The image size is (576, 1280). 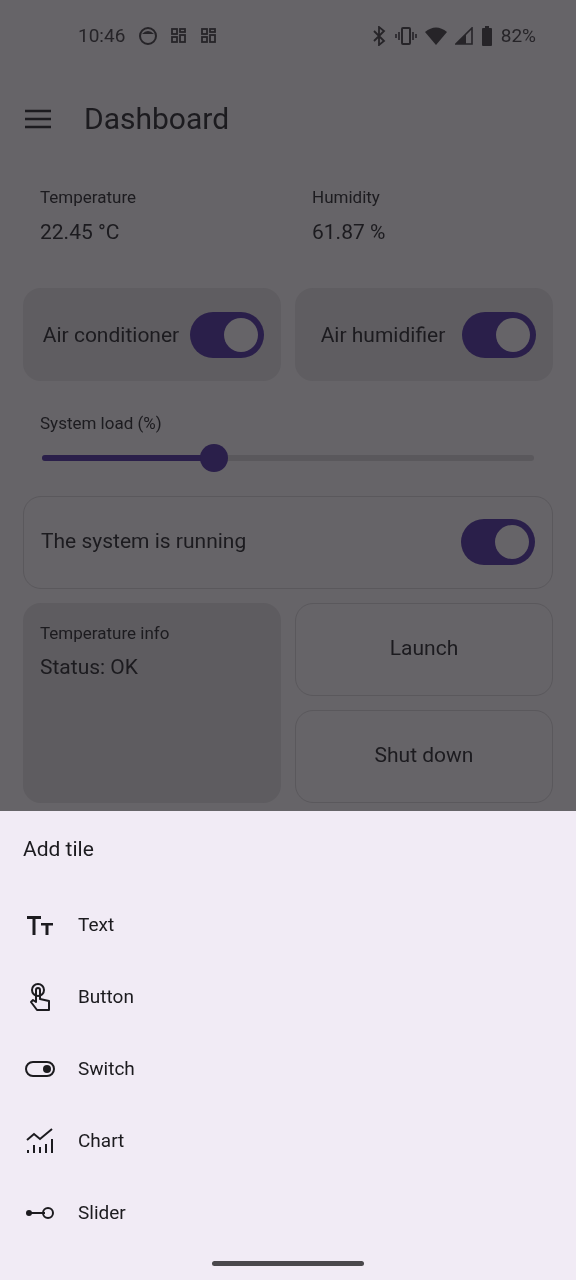 I want to click on info-title: Temperature info, so click(x=105, y=633).